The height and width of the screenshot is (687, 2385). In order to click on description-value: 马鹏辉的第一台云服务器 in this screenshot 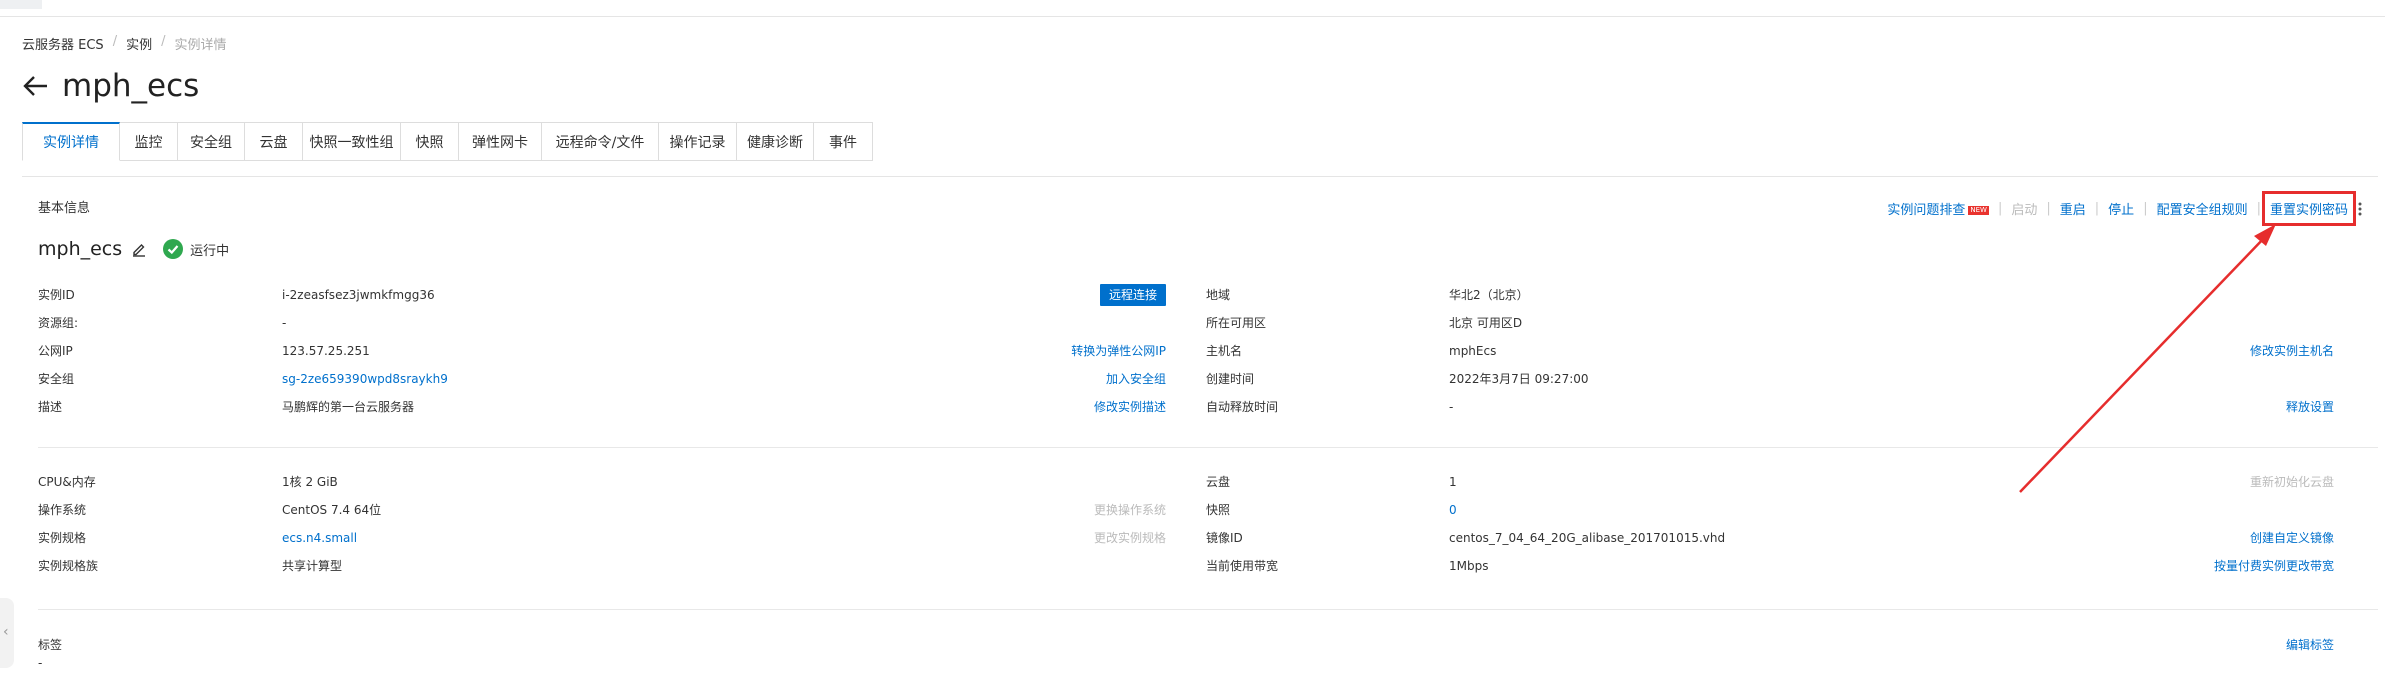, I will do `click(348, 407)`.